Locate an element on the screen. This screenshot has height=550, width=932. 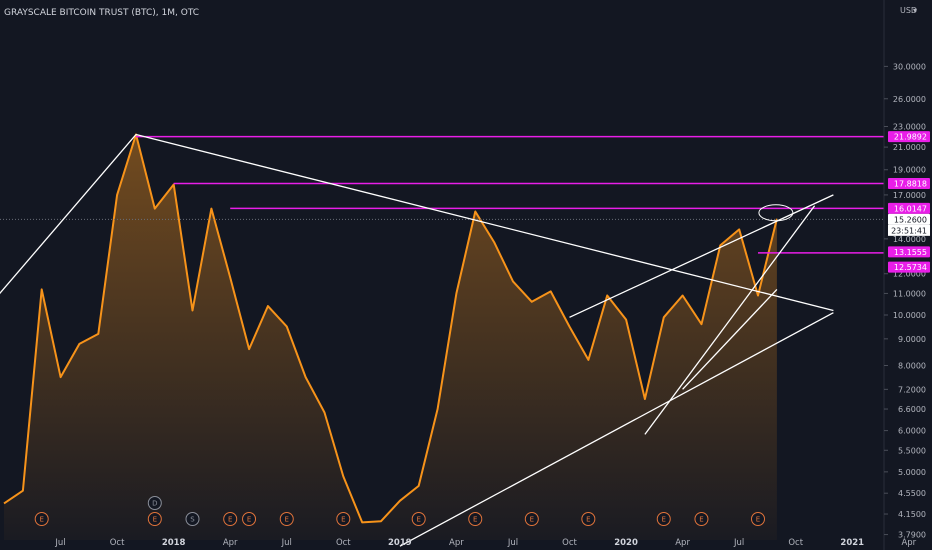
x-tick-label: 2020 is located at coordinates (626, 543).